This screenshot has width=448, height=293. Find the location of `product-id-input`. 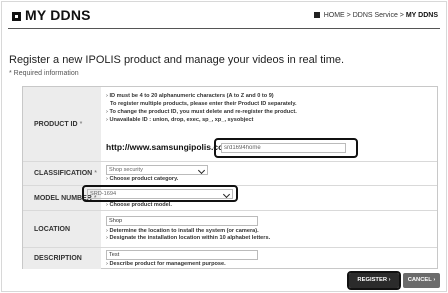

product-id-input is located at coordinates (283, 148).